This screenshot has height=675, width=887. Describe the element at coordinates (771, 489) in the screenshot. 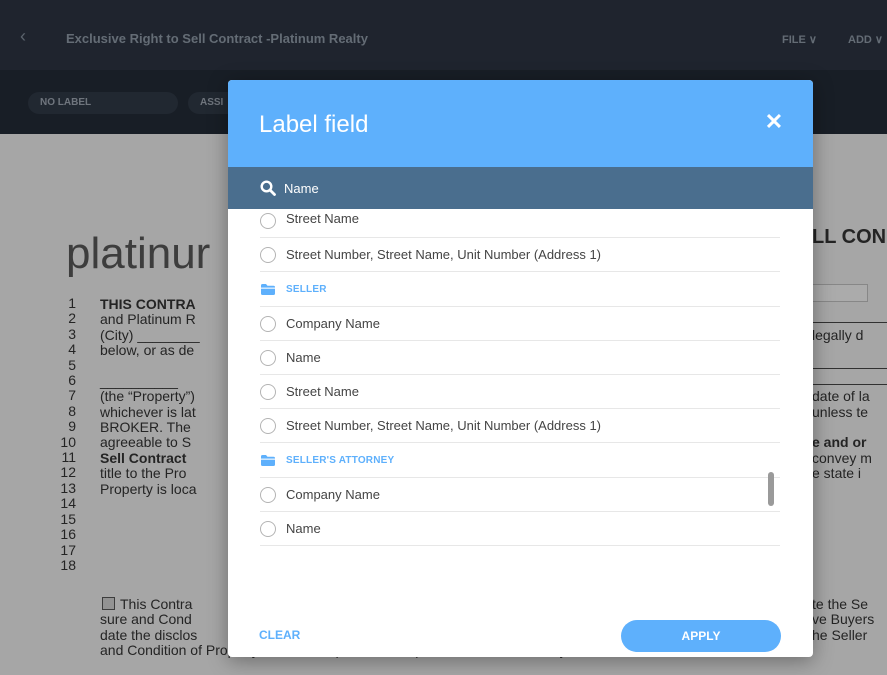

I see `scrollbar-thumb` at that location.